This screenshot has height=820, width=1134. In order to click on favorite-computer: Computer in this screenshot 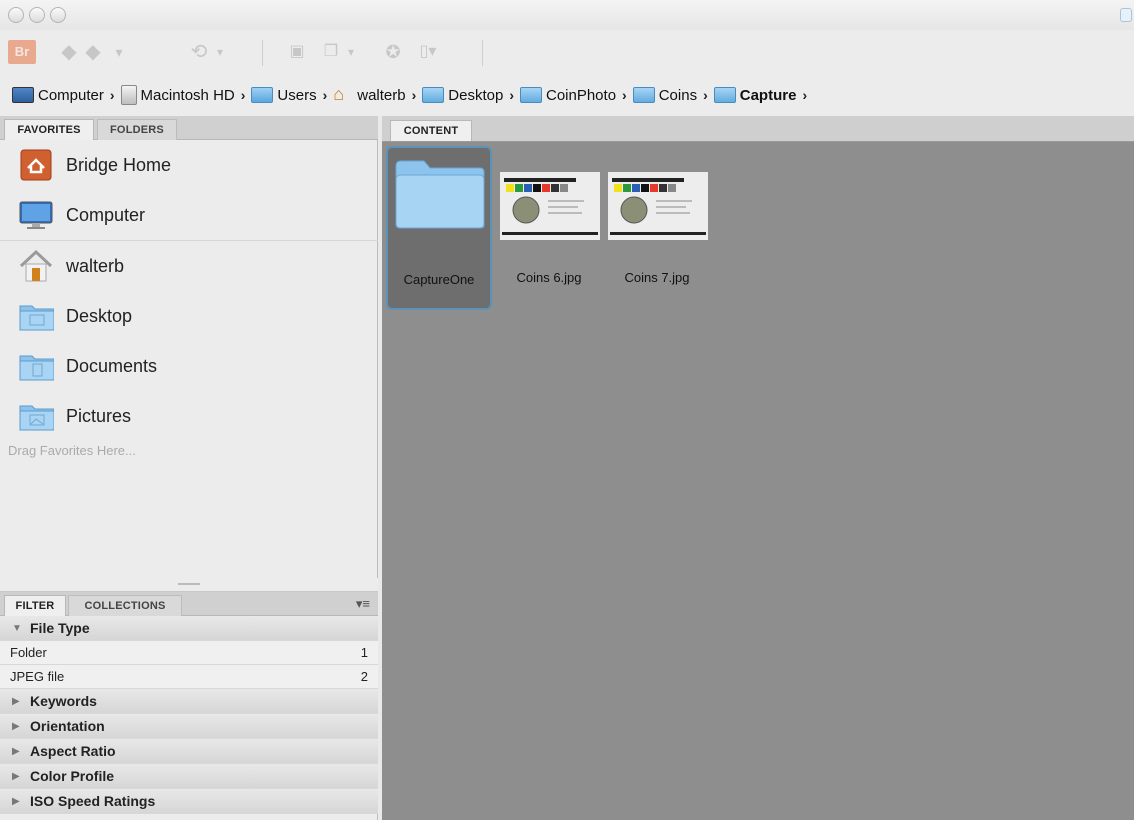, I will do `click(189, 215)`.